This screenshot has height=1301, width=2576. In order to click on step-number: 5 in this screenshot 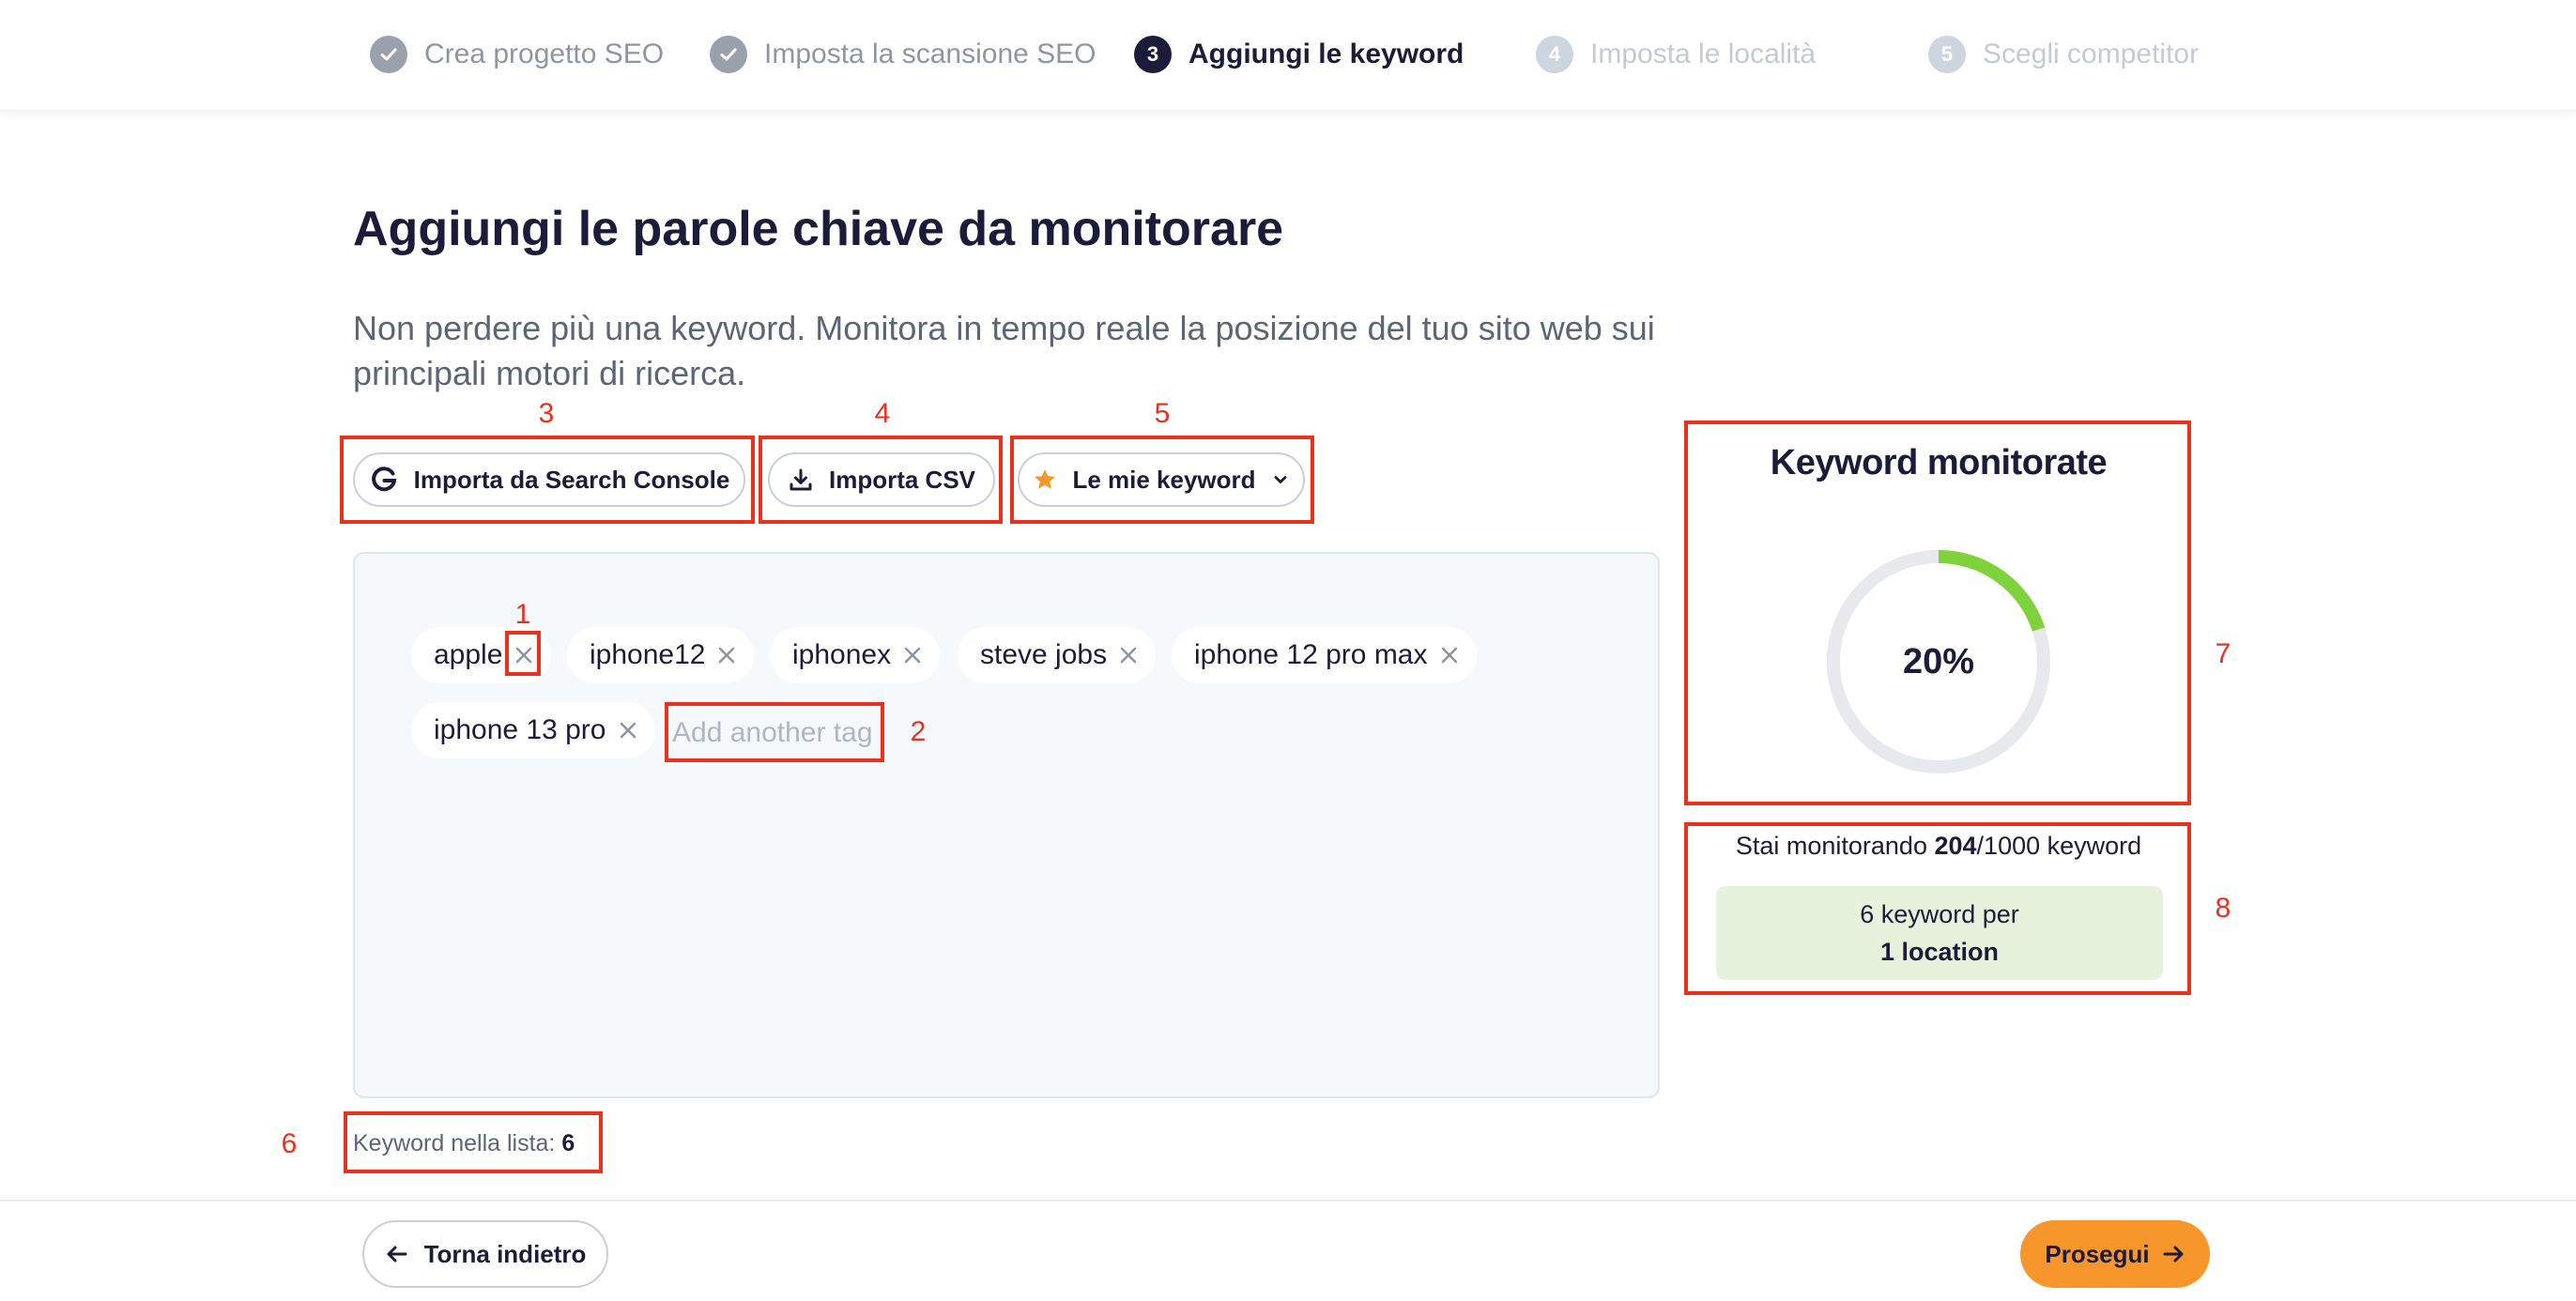, I will do `click(1947, 55)`.